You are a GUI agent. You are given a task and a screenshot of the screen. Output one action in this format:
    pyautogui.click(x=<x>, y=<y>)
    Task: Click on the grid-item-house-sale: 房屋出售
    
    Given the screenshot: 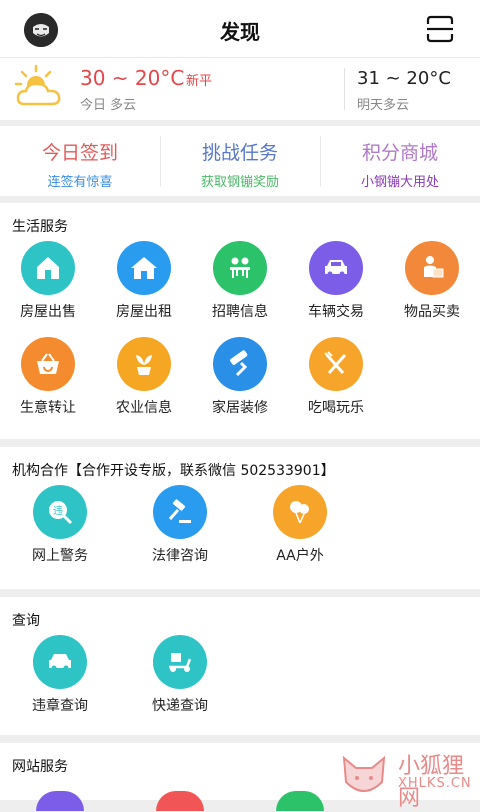 What is the action you would take?
    pyautogui.click(x=48, y=289)
    